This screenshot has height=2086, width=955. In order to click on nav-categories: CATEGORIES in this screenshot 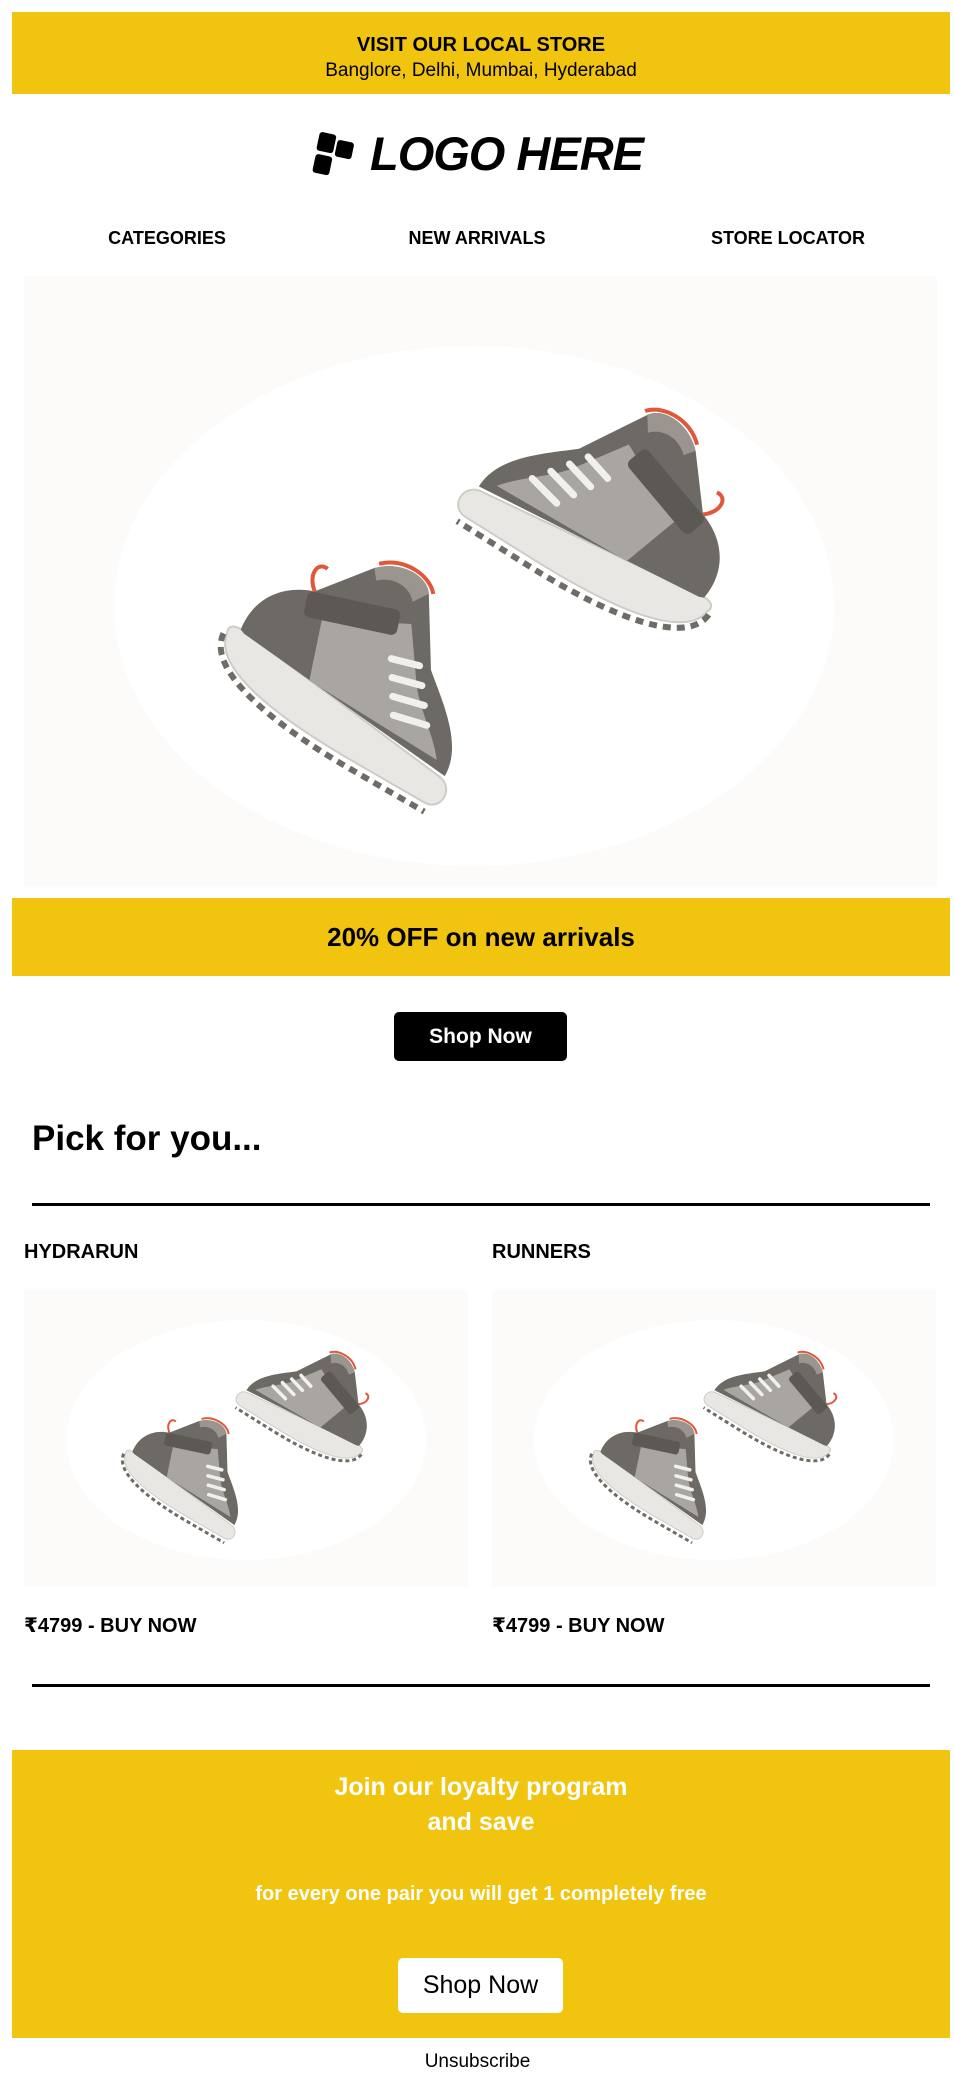, I will do `click(167, 238)`.